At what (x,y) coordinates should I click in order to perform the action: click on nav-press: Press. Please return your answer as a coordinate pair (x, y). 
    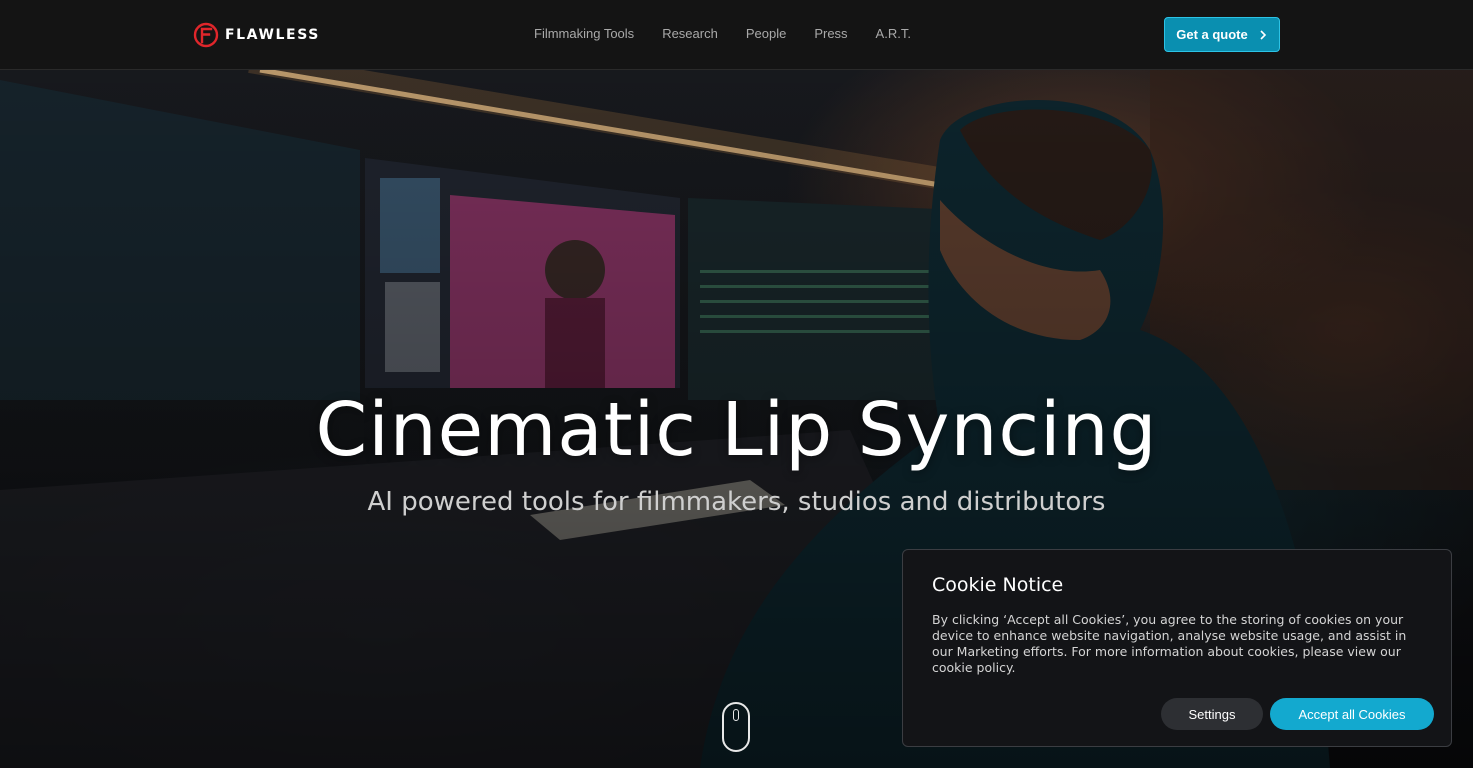
    Looking at the image, I should click on (830, 34).